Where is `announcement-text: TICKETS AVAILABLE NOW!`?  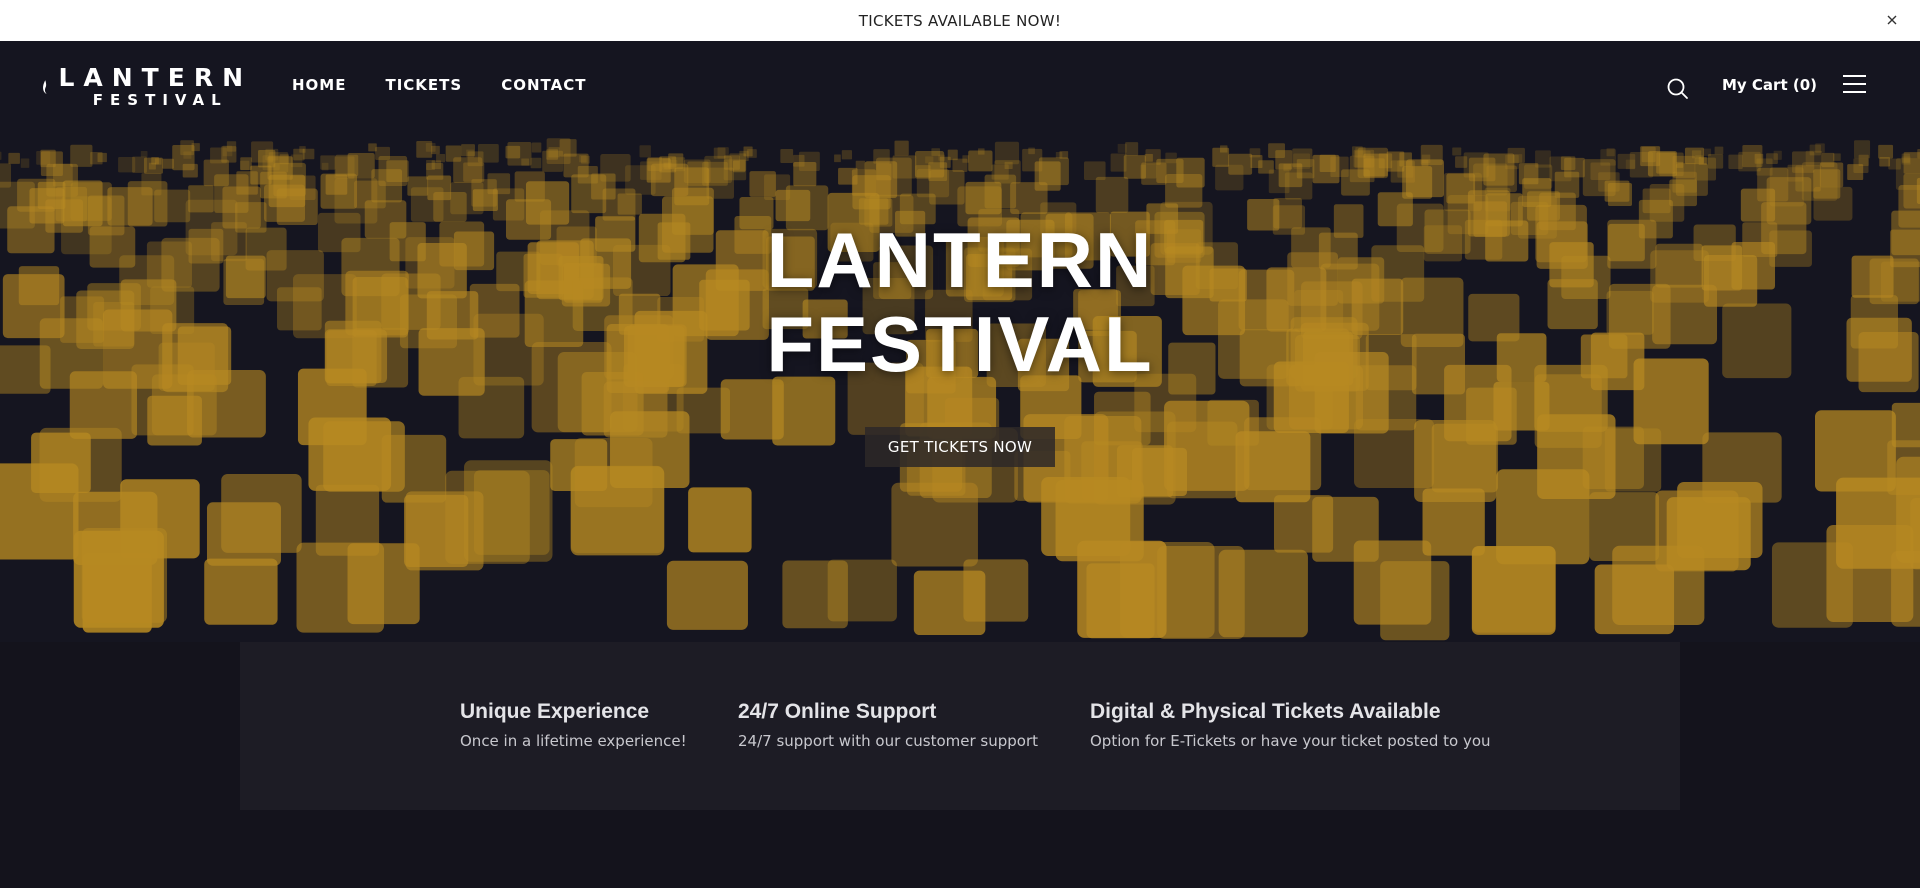 announcement-text: TICKETS AVAILABLE NOW! is located at coordinates (960, 20).